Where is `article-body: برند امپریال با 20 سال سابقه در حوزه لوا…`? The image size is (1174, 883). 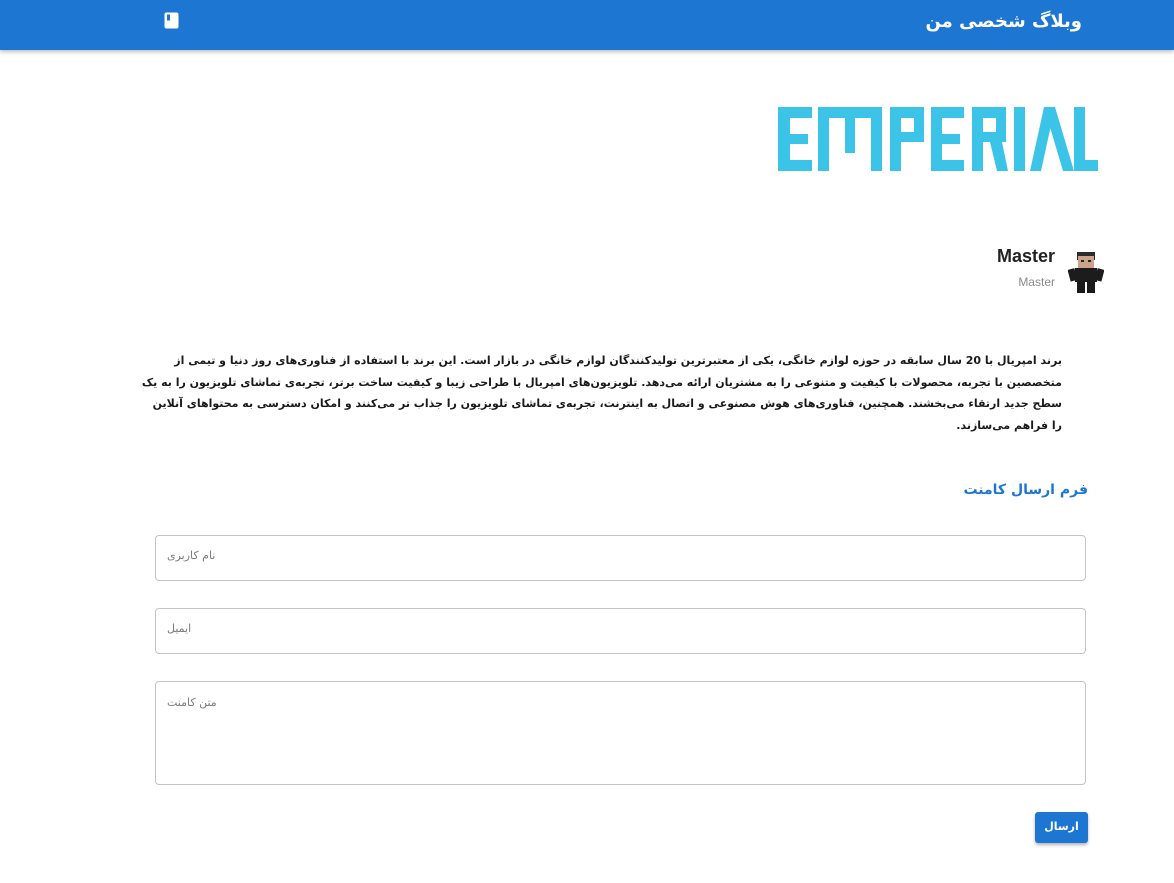 article-body: برند امپریال با 20 سال سابقه در حوزه لوا… is located at coordinates (601, 393).